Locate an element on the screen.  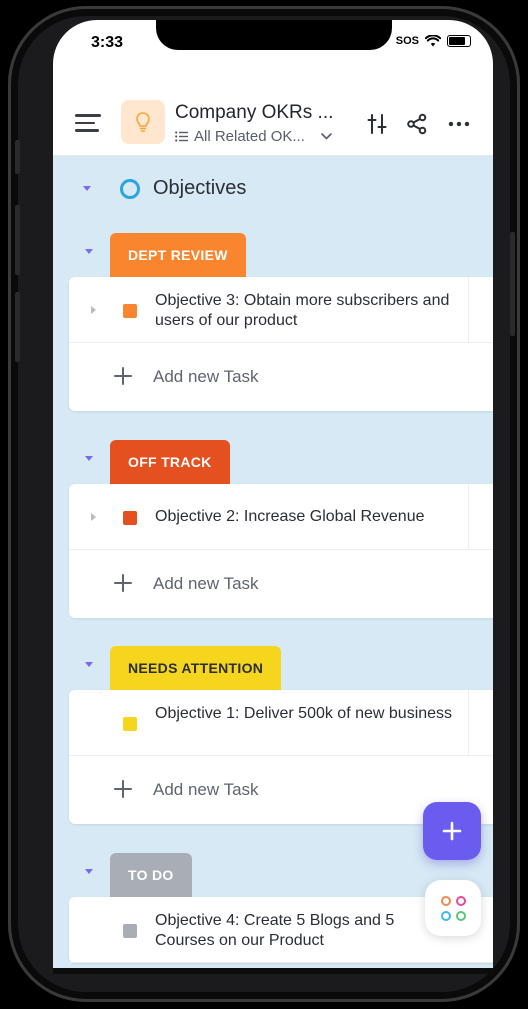
menu-icon is located at coordinates (88, 123).